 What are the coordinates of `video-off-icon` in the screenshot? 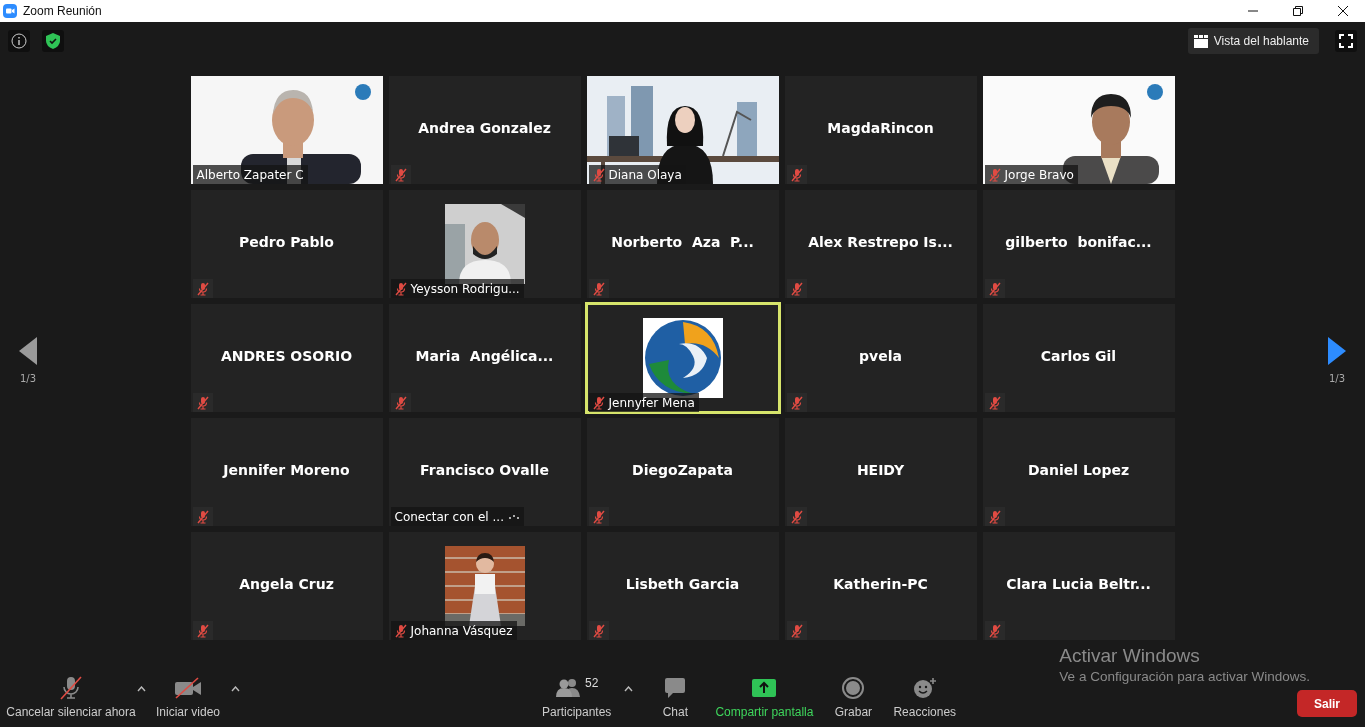 It's located at (188, 688).